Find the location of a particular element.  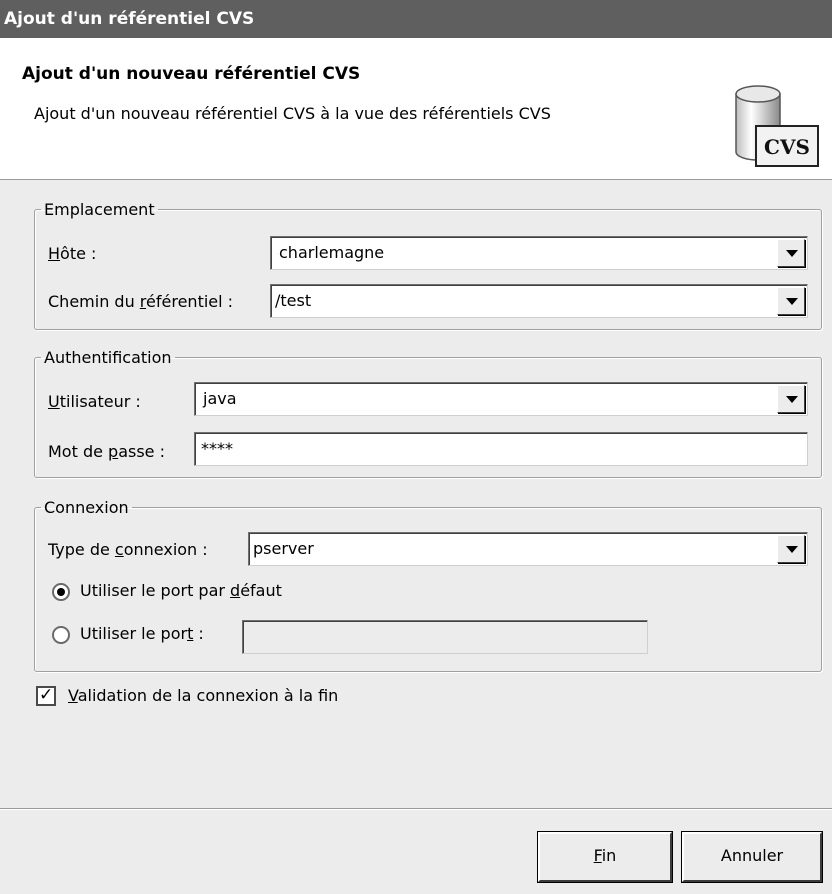

host-label: Hôte : is located at coordinates (72, 253).